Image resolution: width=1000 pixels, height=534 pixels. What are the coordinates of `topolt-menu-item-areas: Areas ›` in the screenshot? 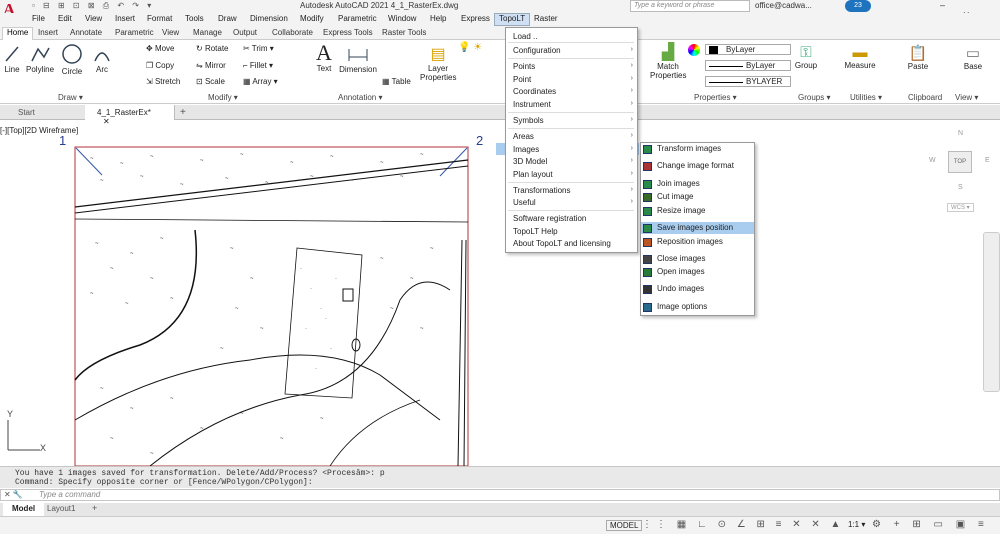 It's located at (573, 136).